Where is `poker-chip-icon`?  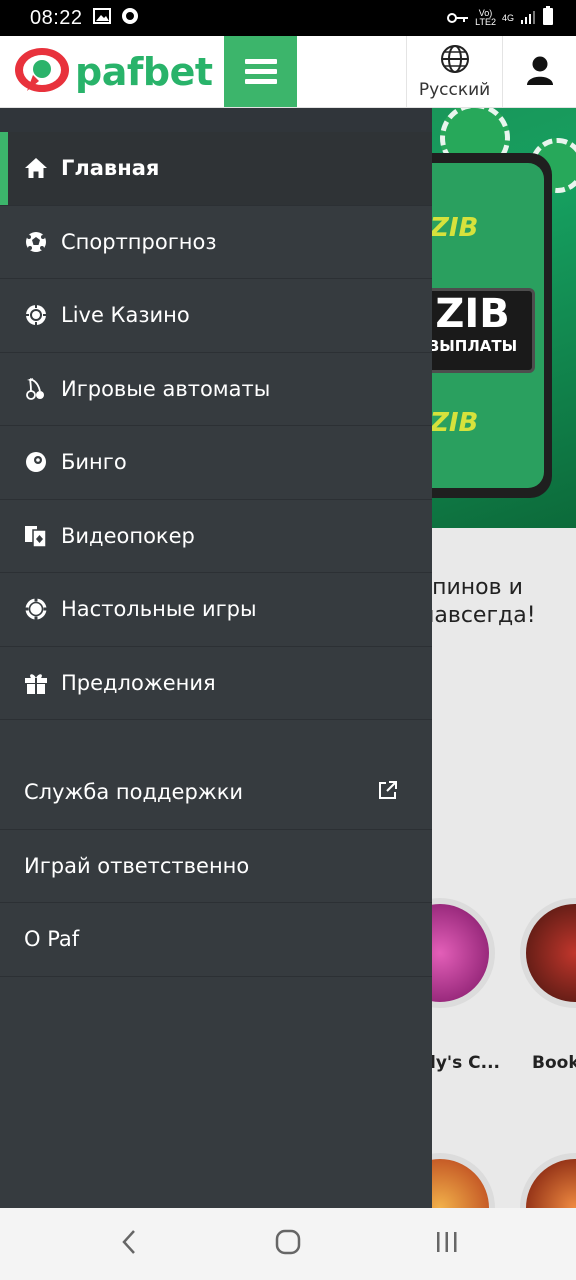
poker-chip-icon is located at coordinates (36, 609).